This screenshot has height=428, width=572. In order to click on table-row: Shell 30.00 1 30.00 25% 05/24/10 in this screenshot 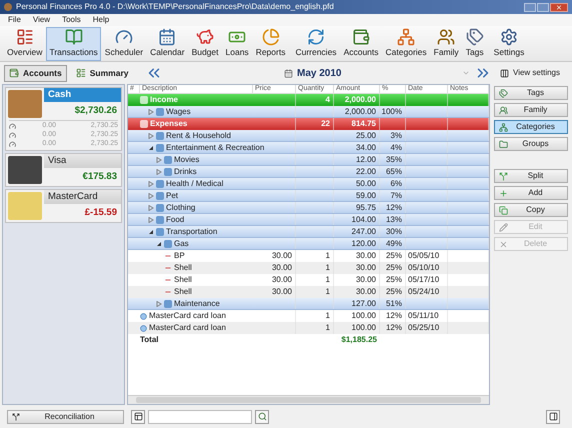, I will do `click(308, 292)`.